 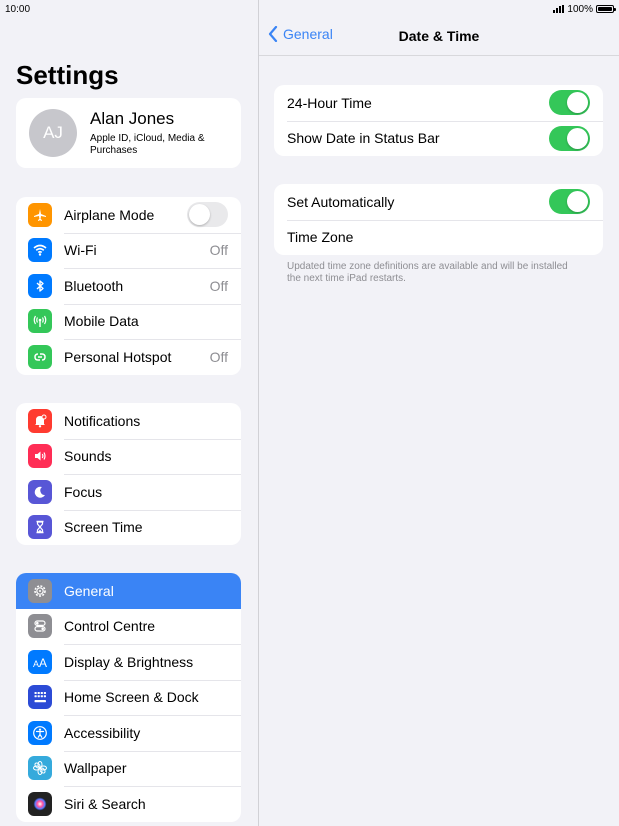 I want to click on status-bar: 10:00 100%, so click(x=309, y=9).